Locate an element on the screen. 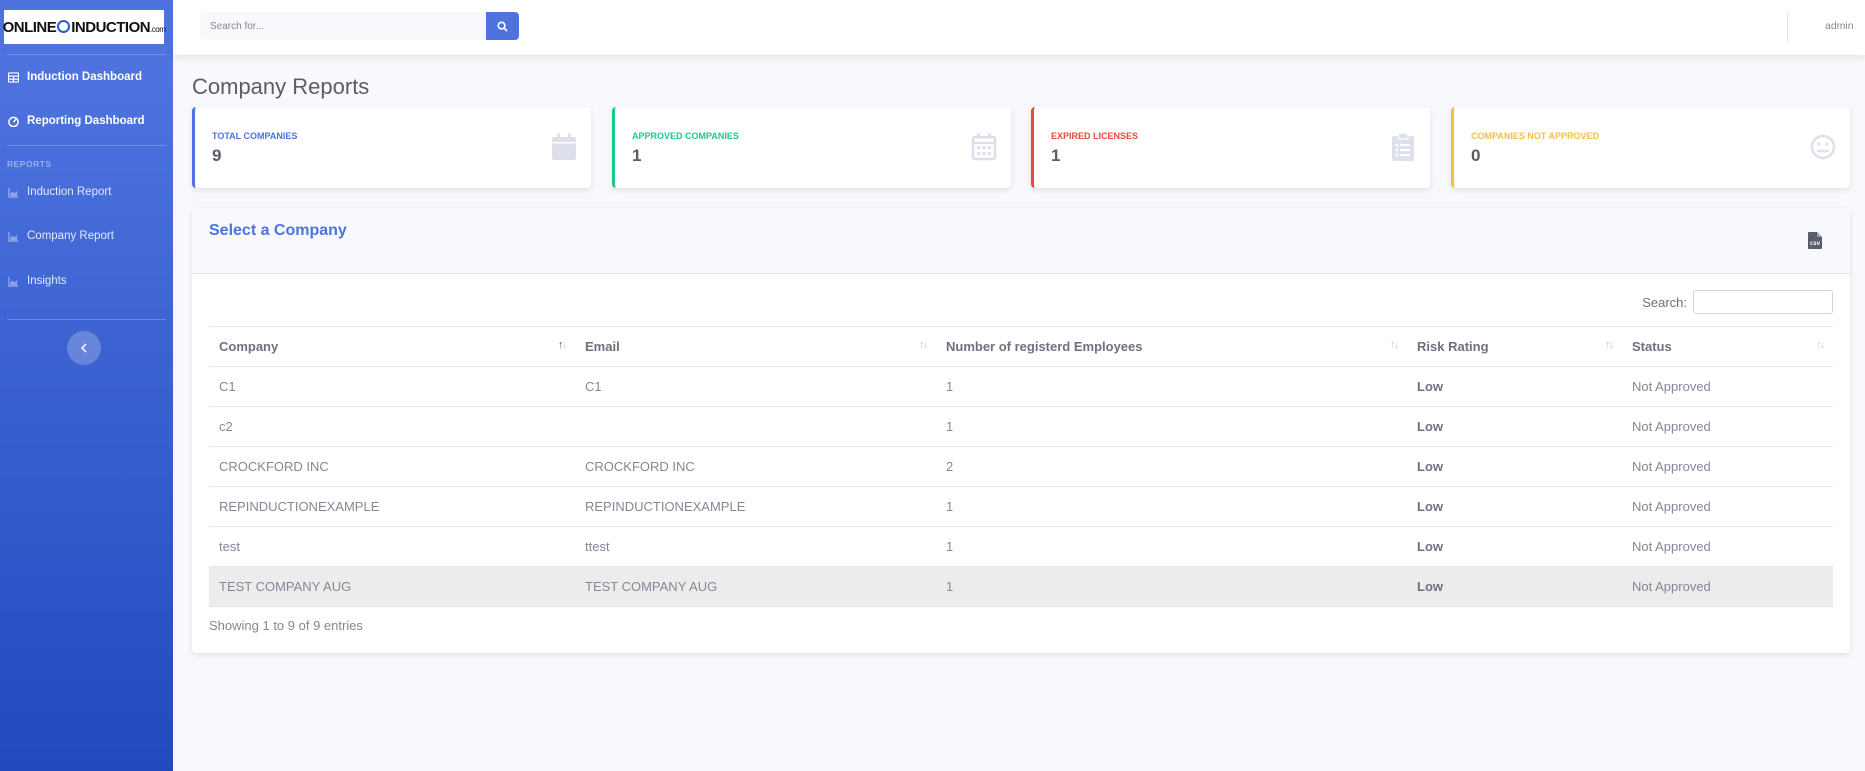 The image size is (1865, 771). logo-dot-icon is located at coordinates (64, 26).